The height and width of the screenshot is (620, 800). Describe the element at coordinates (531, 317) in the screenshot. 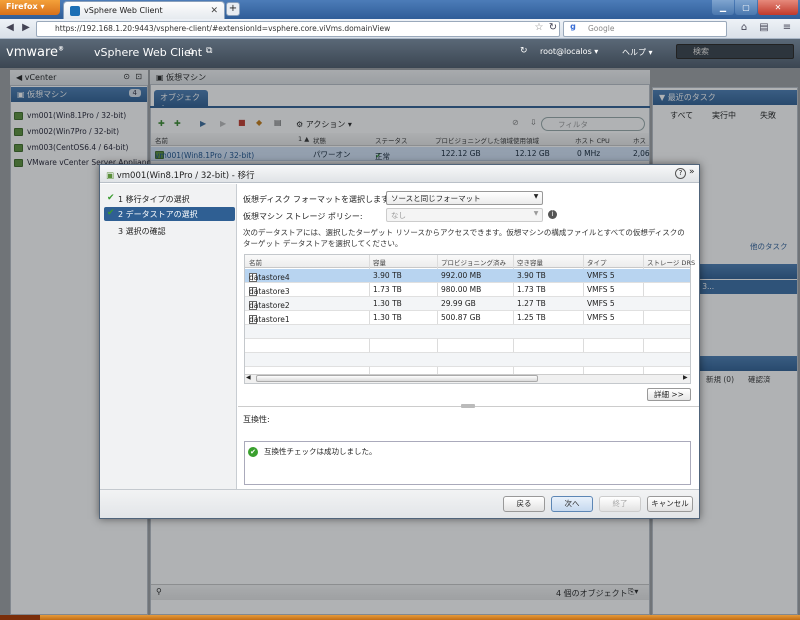

I see `free-cell: 1.25 TB` at that location.